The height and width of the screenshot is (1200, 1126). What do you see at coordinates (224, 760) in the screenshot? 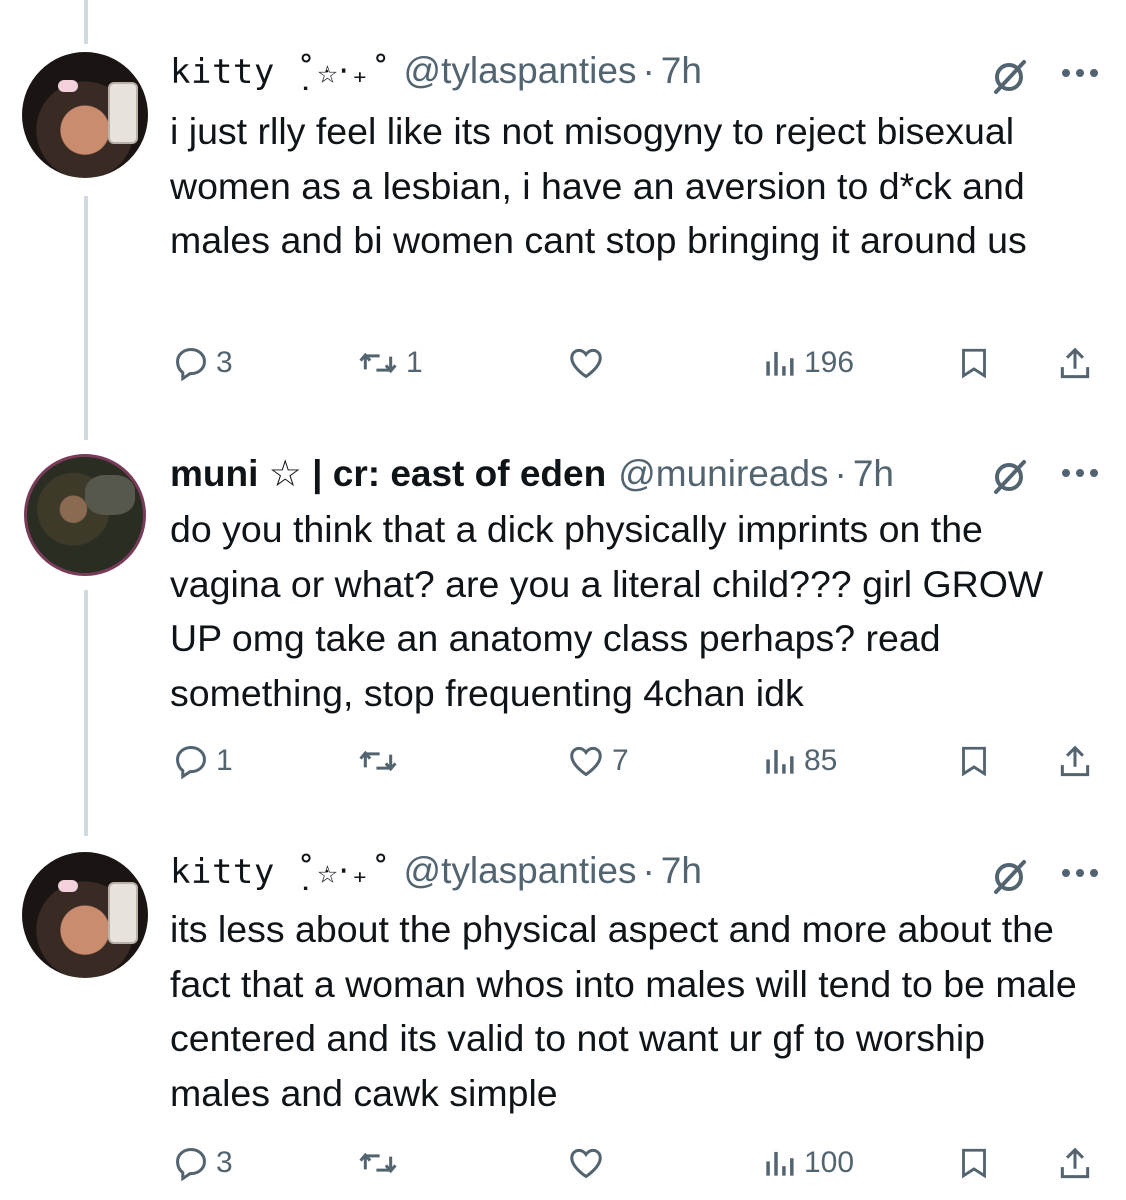
I see `reply-count: 1` at bounding box center [224, 760].